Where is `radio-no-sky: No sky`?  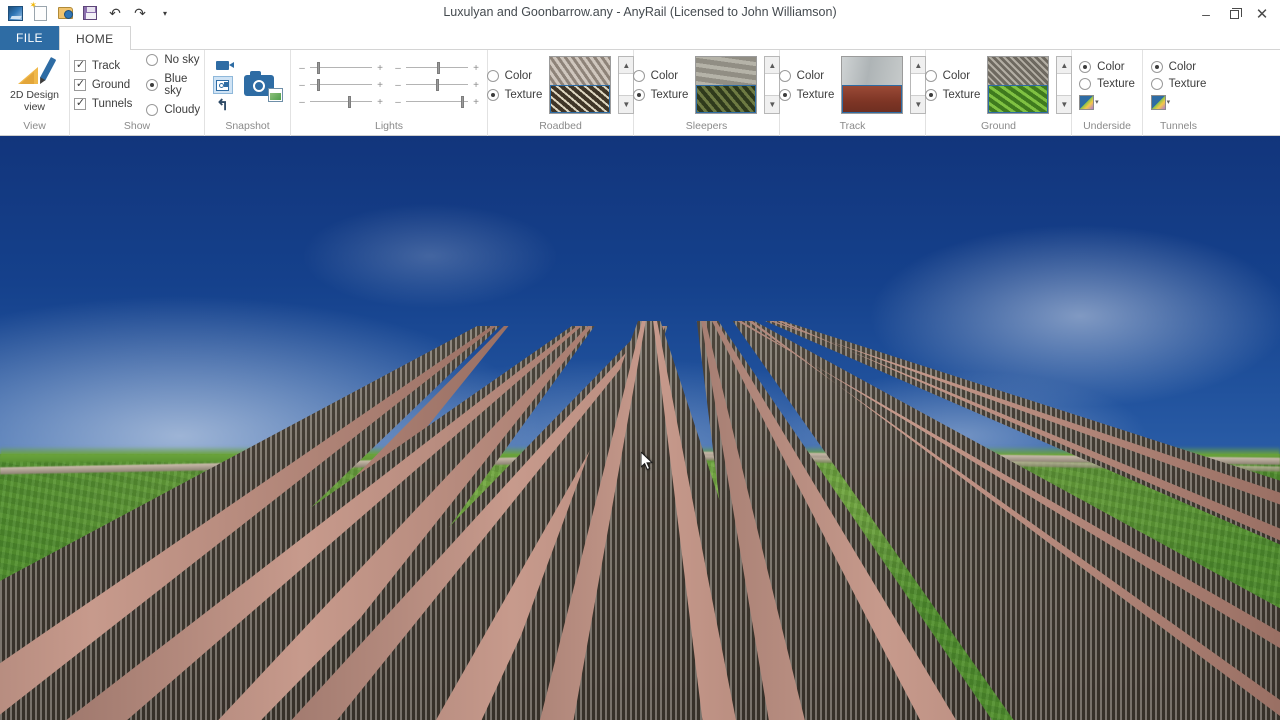
radio-no-sky: No sky is located at coordinates (173, 60).